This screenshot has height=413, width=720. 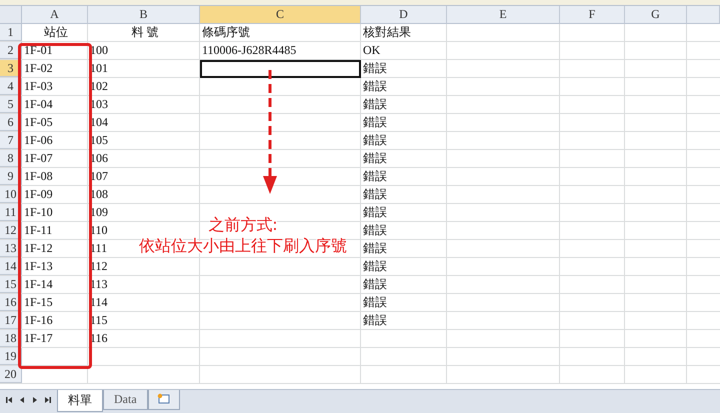 What do you see at coordinates (99, 212) in the screenshot?
I see `table-cell: 109` at bounding box center [99, 212].